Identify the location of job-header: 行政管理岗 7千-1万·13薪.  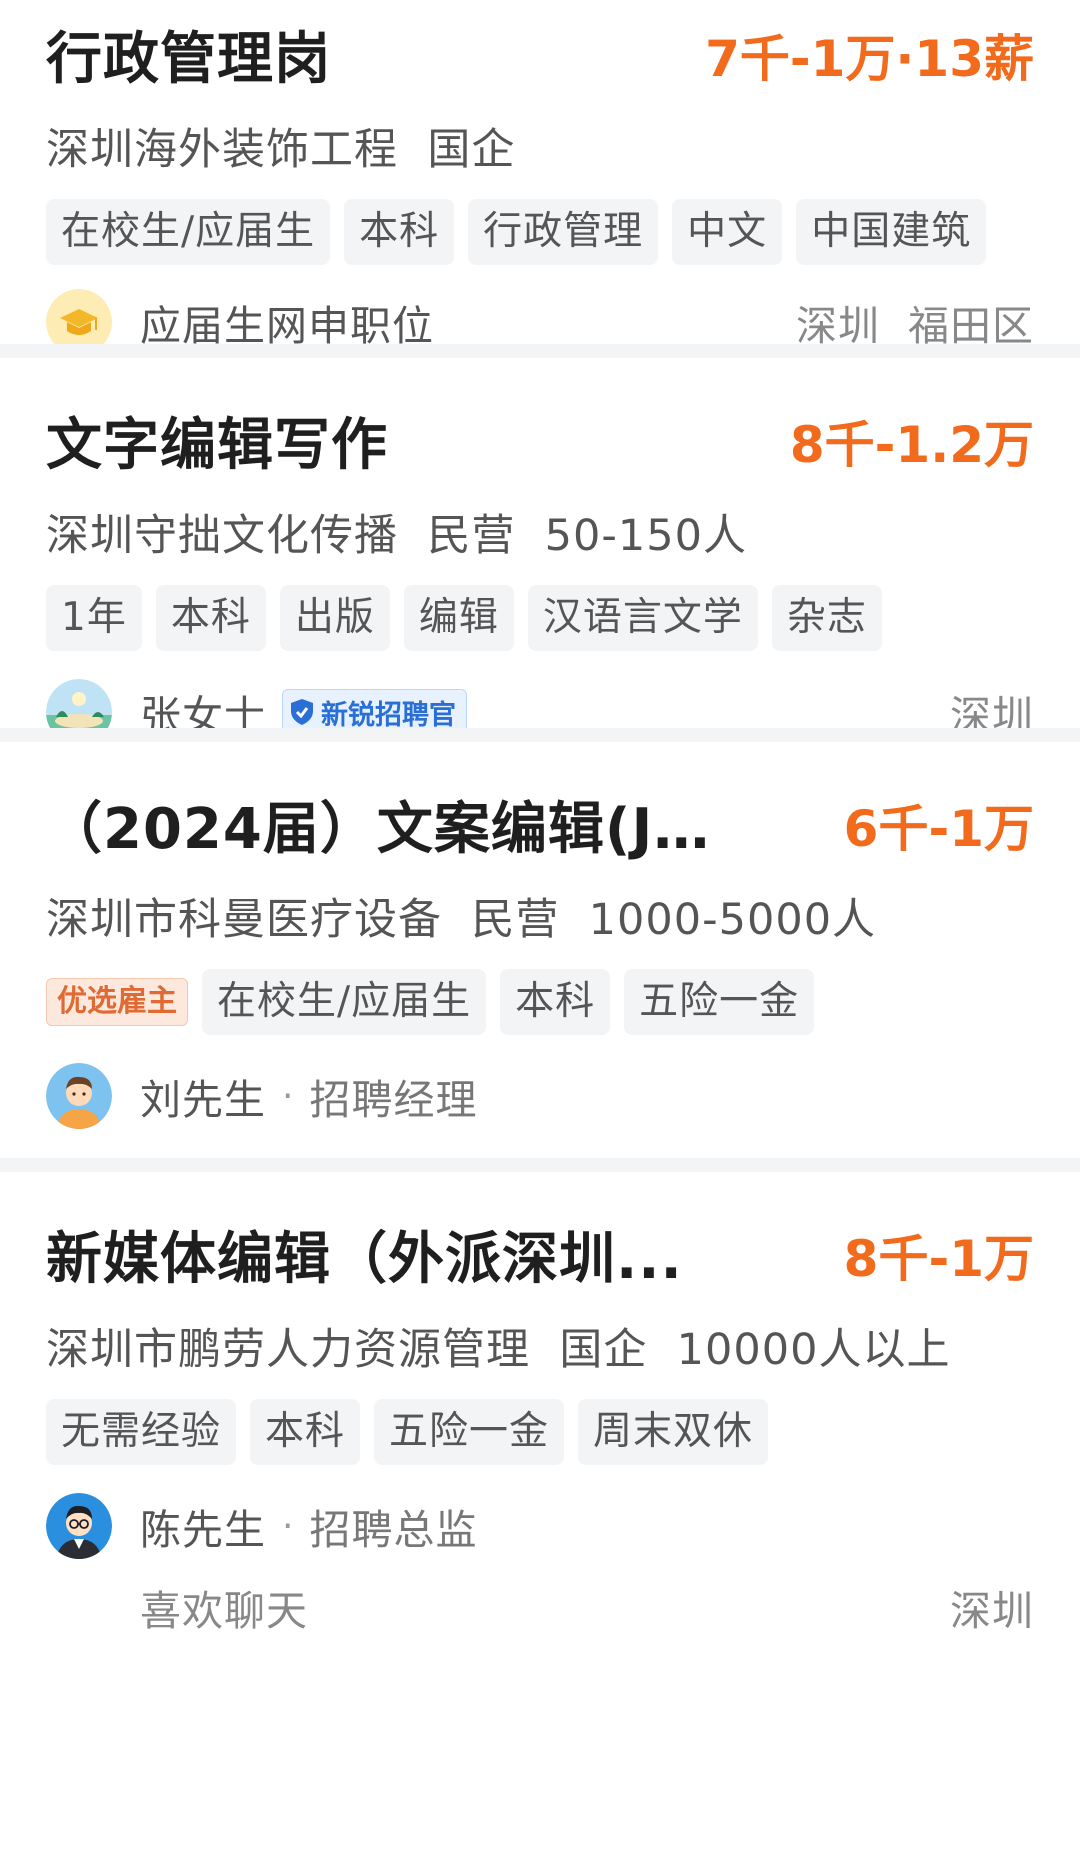
(540, 54).